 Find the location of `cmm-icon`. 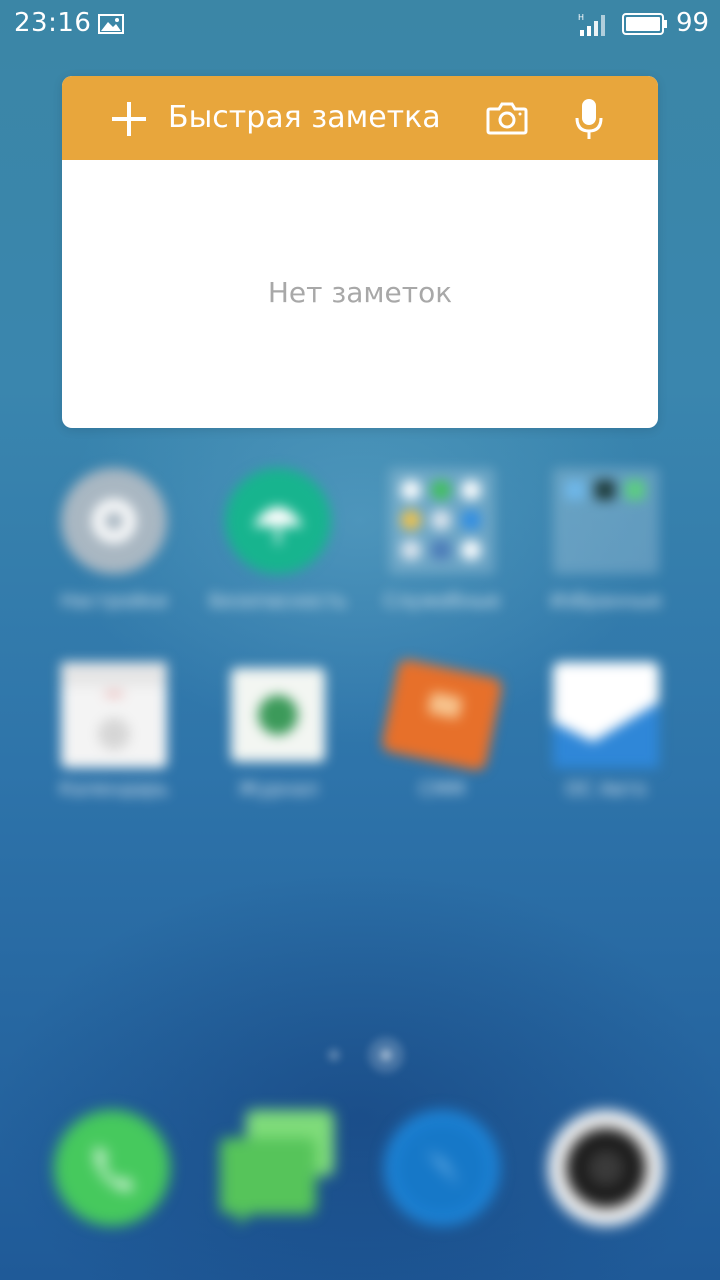

cmm-icon is located at coordinates (442, 715).